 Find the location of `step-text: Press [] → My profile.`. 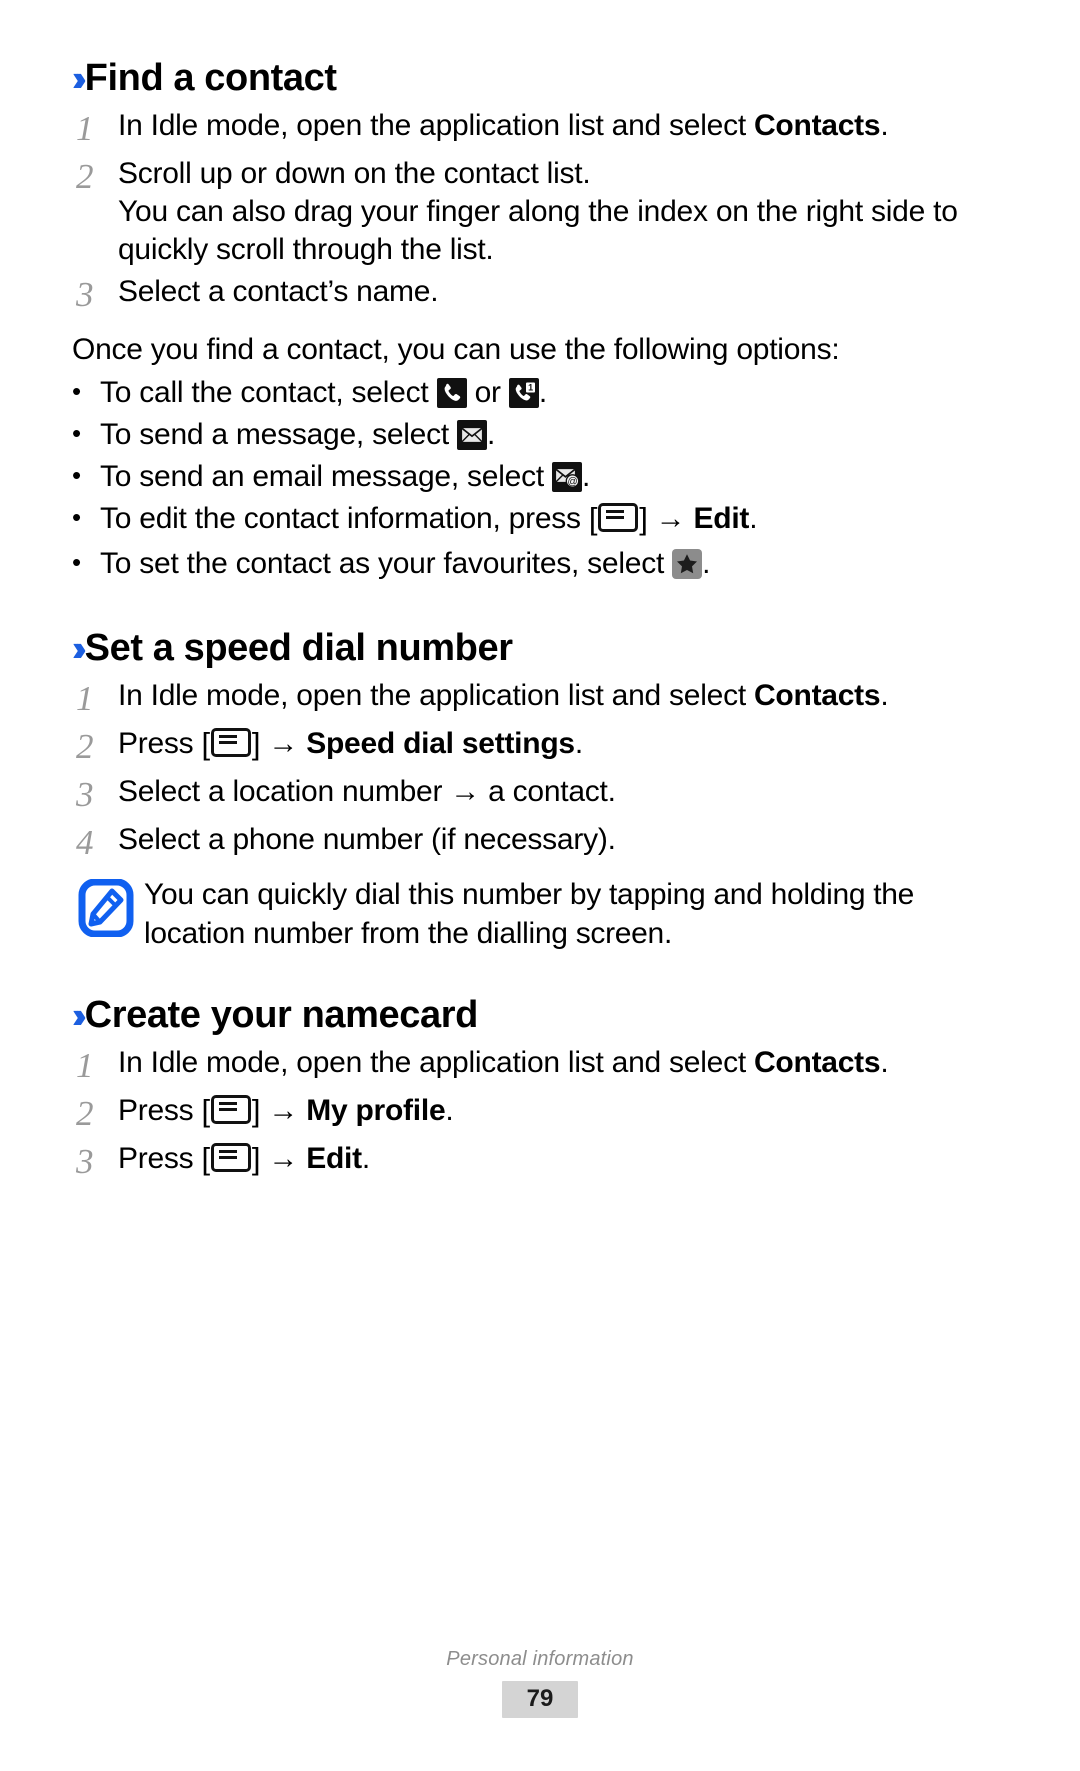

step-text: Press [] → My profile. is located at coordinates (545, 1112).